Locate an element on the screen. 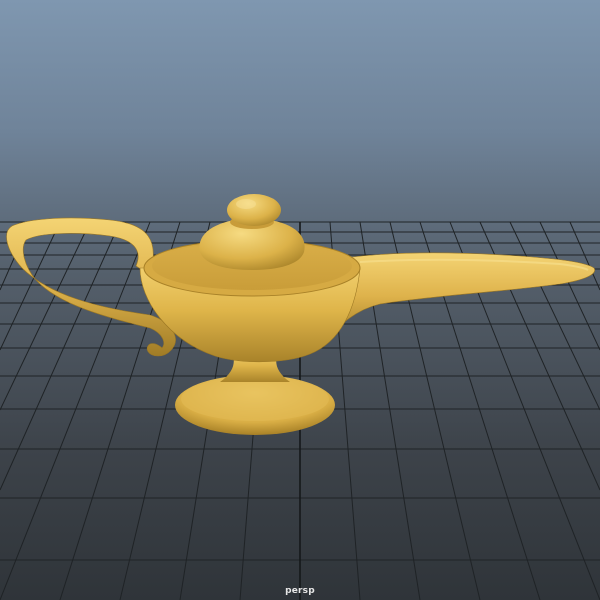 The width and height of the screenshot is (600, 600). lamp-knob is located at coordinates (254, 210).